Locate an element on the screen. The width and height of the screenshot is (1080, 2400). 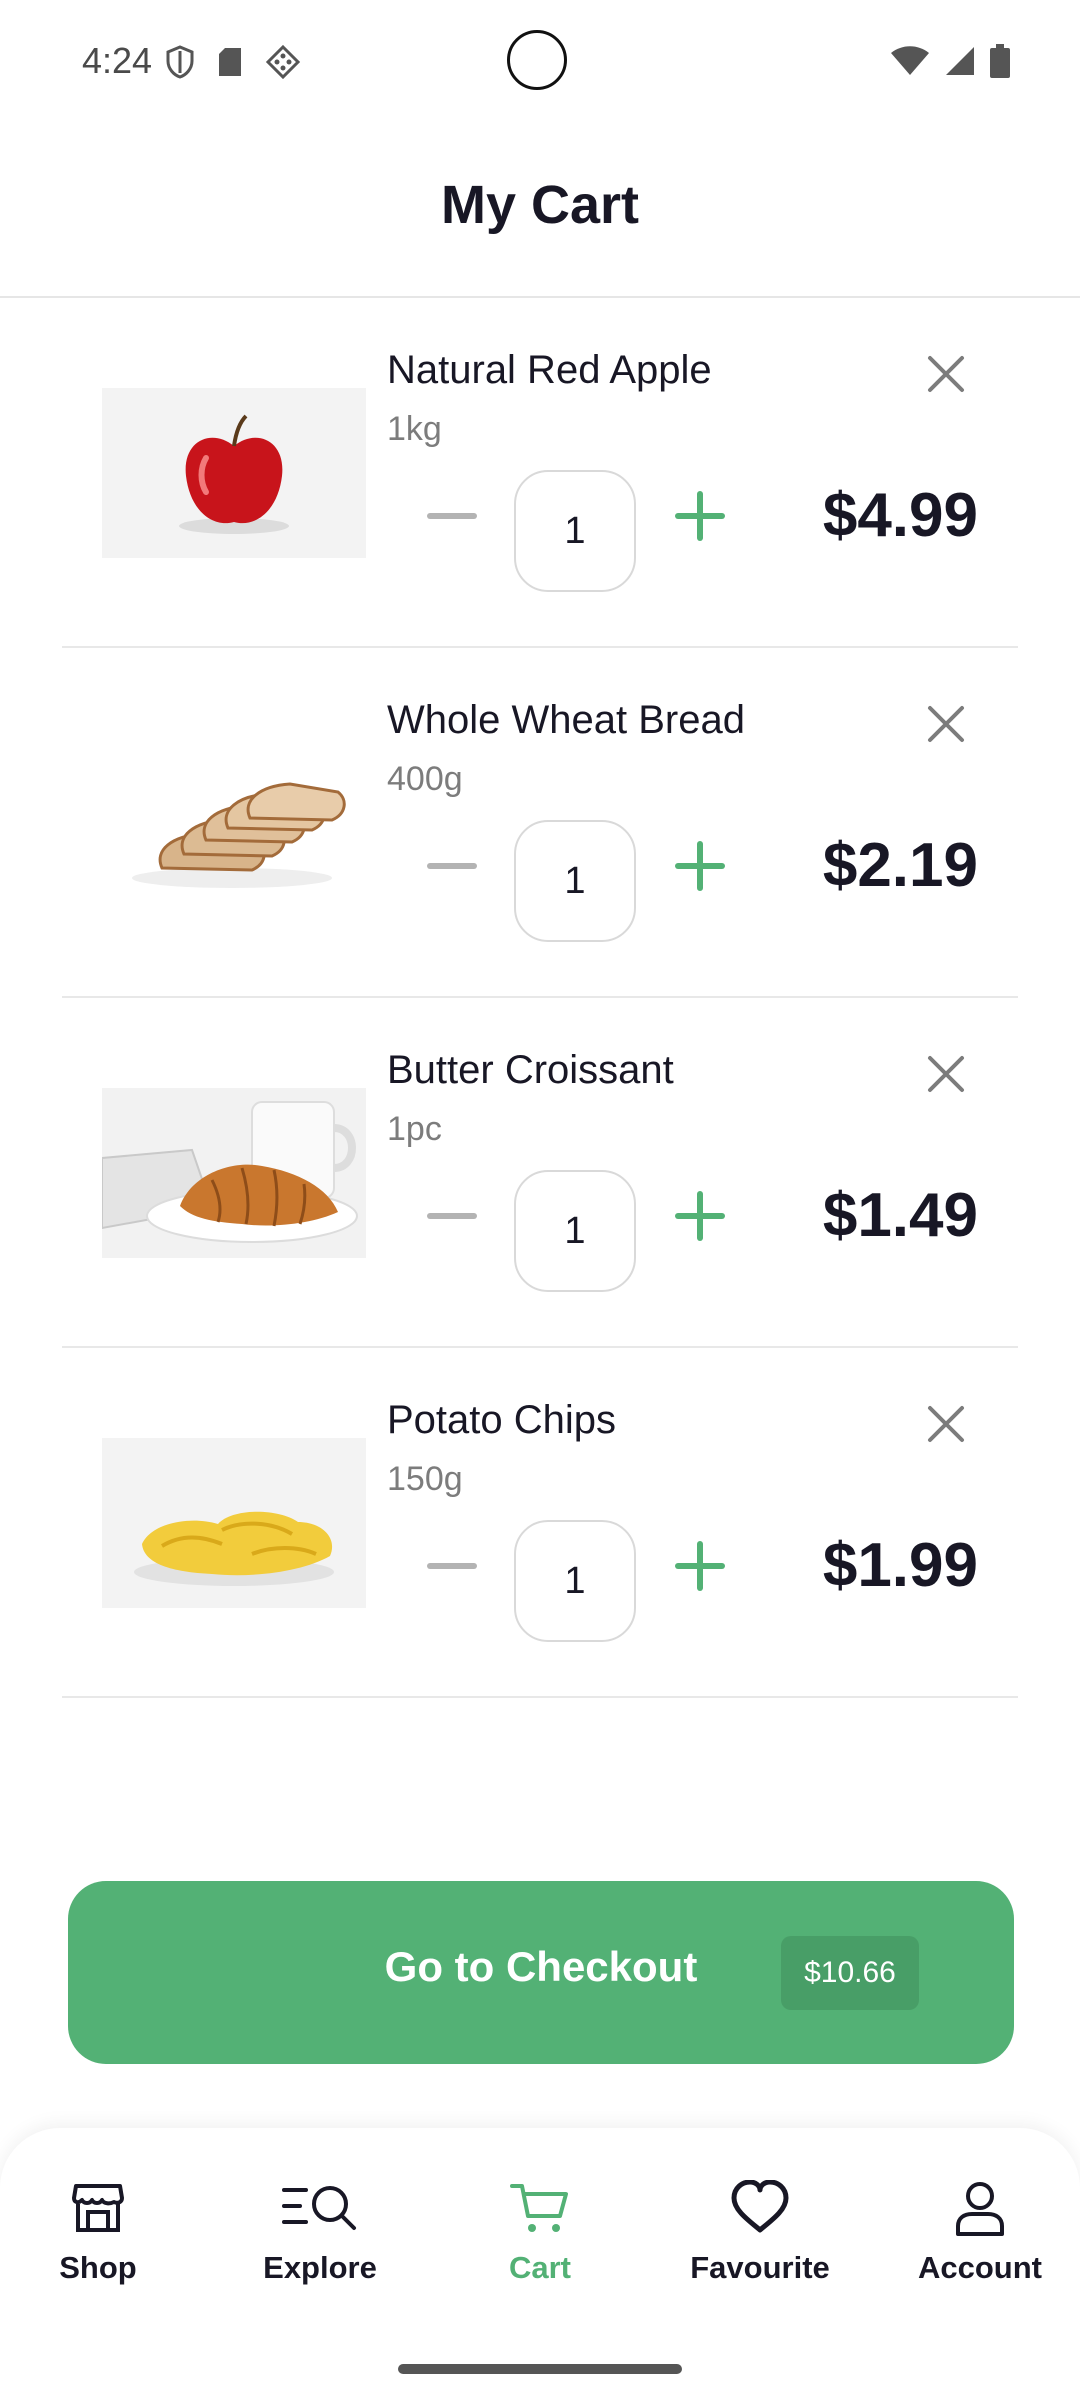
item-name: Natural Red Apple is located at coordinates (549, 370).